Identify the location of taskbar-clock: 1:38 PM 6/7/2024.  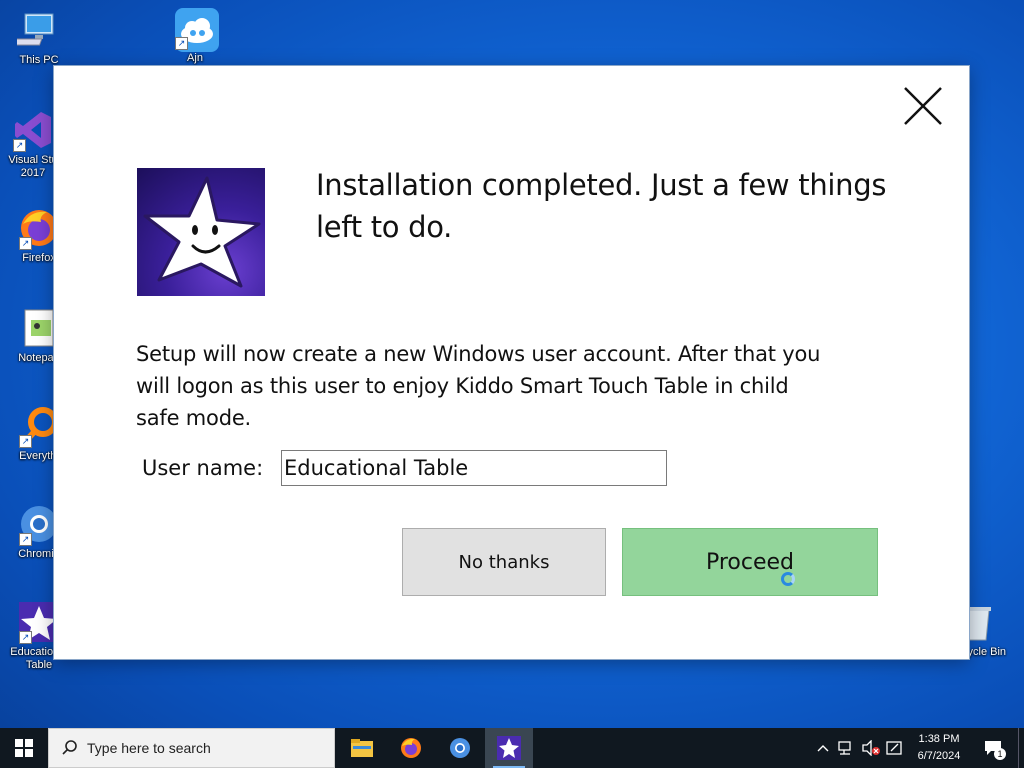
(939, 748).